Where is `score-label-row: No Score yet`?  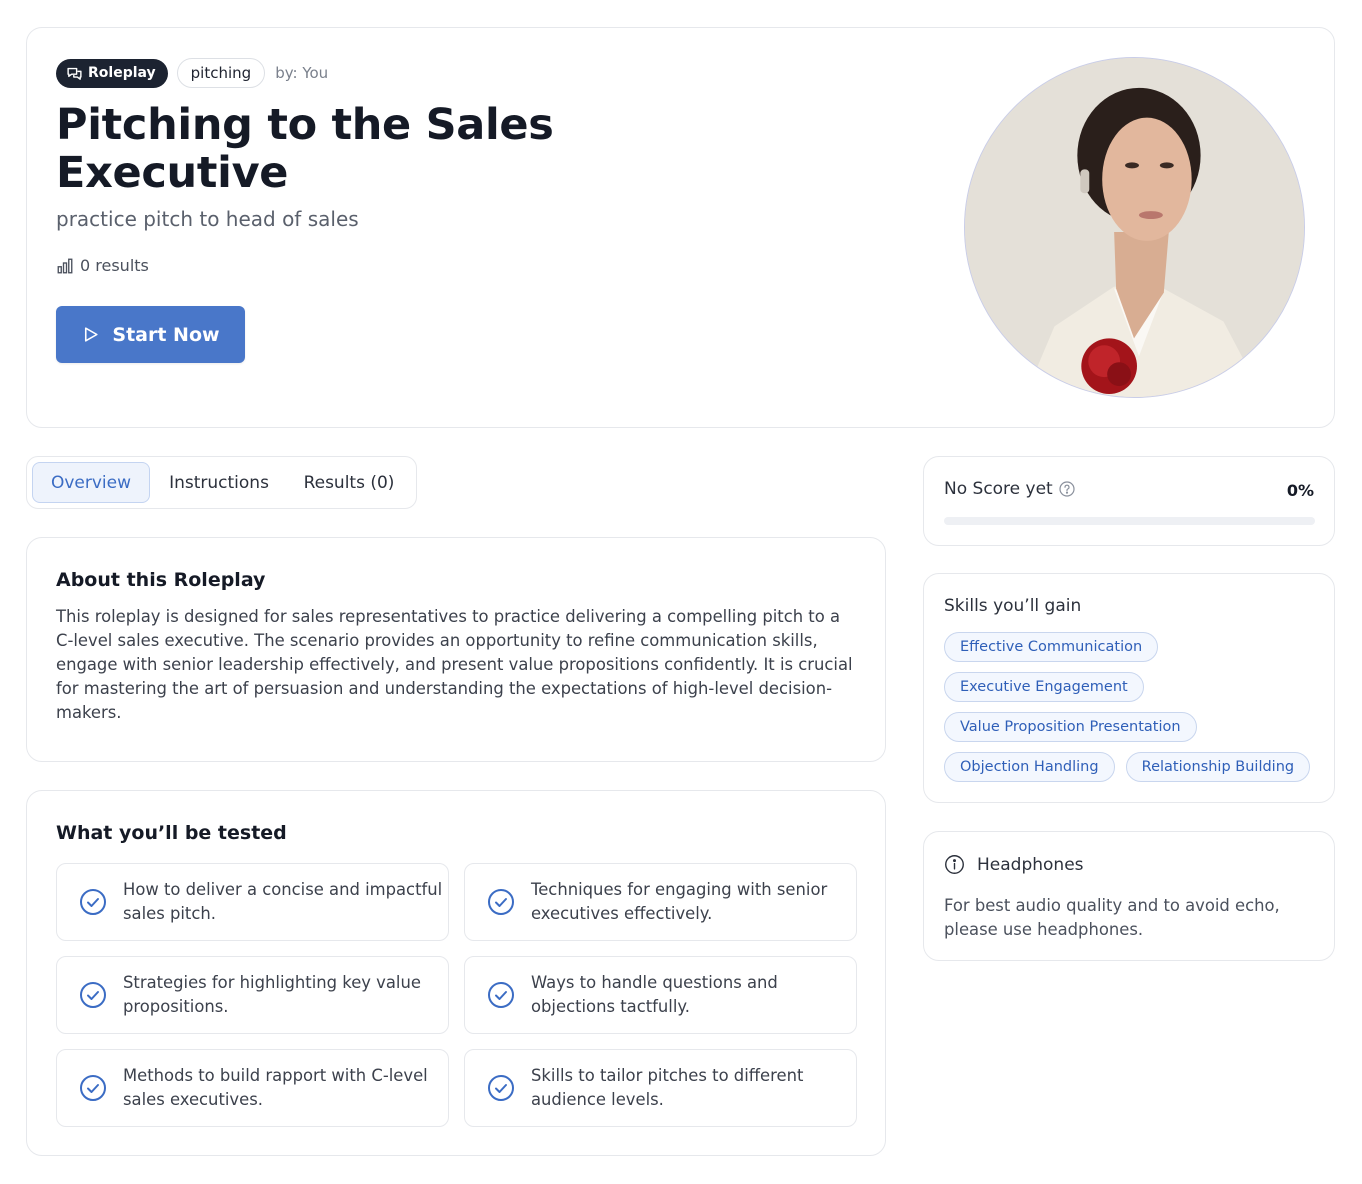 score-label-row: No Score yet is located at coordinates (1009, 489).